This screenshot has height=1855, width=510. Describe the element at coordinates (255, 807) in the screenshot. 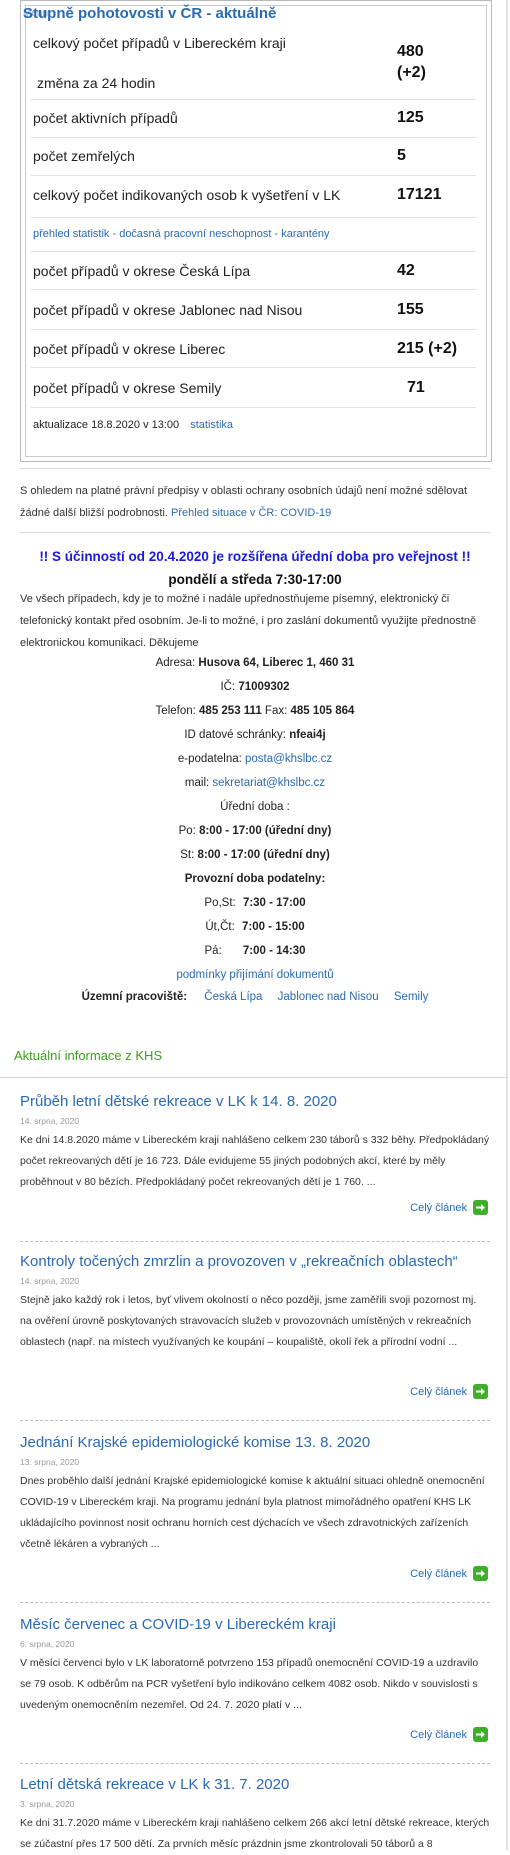

I see `office-hours-title: Úřední doba :` at that location.